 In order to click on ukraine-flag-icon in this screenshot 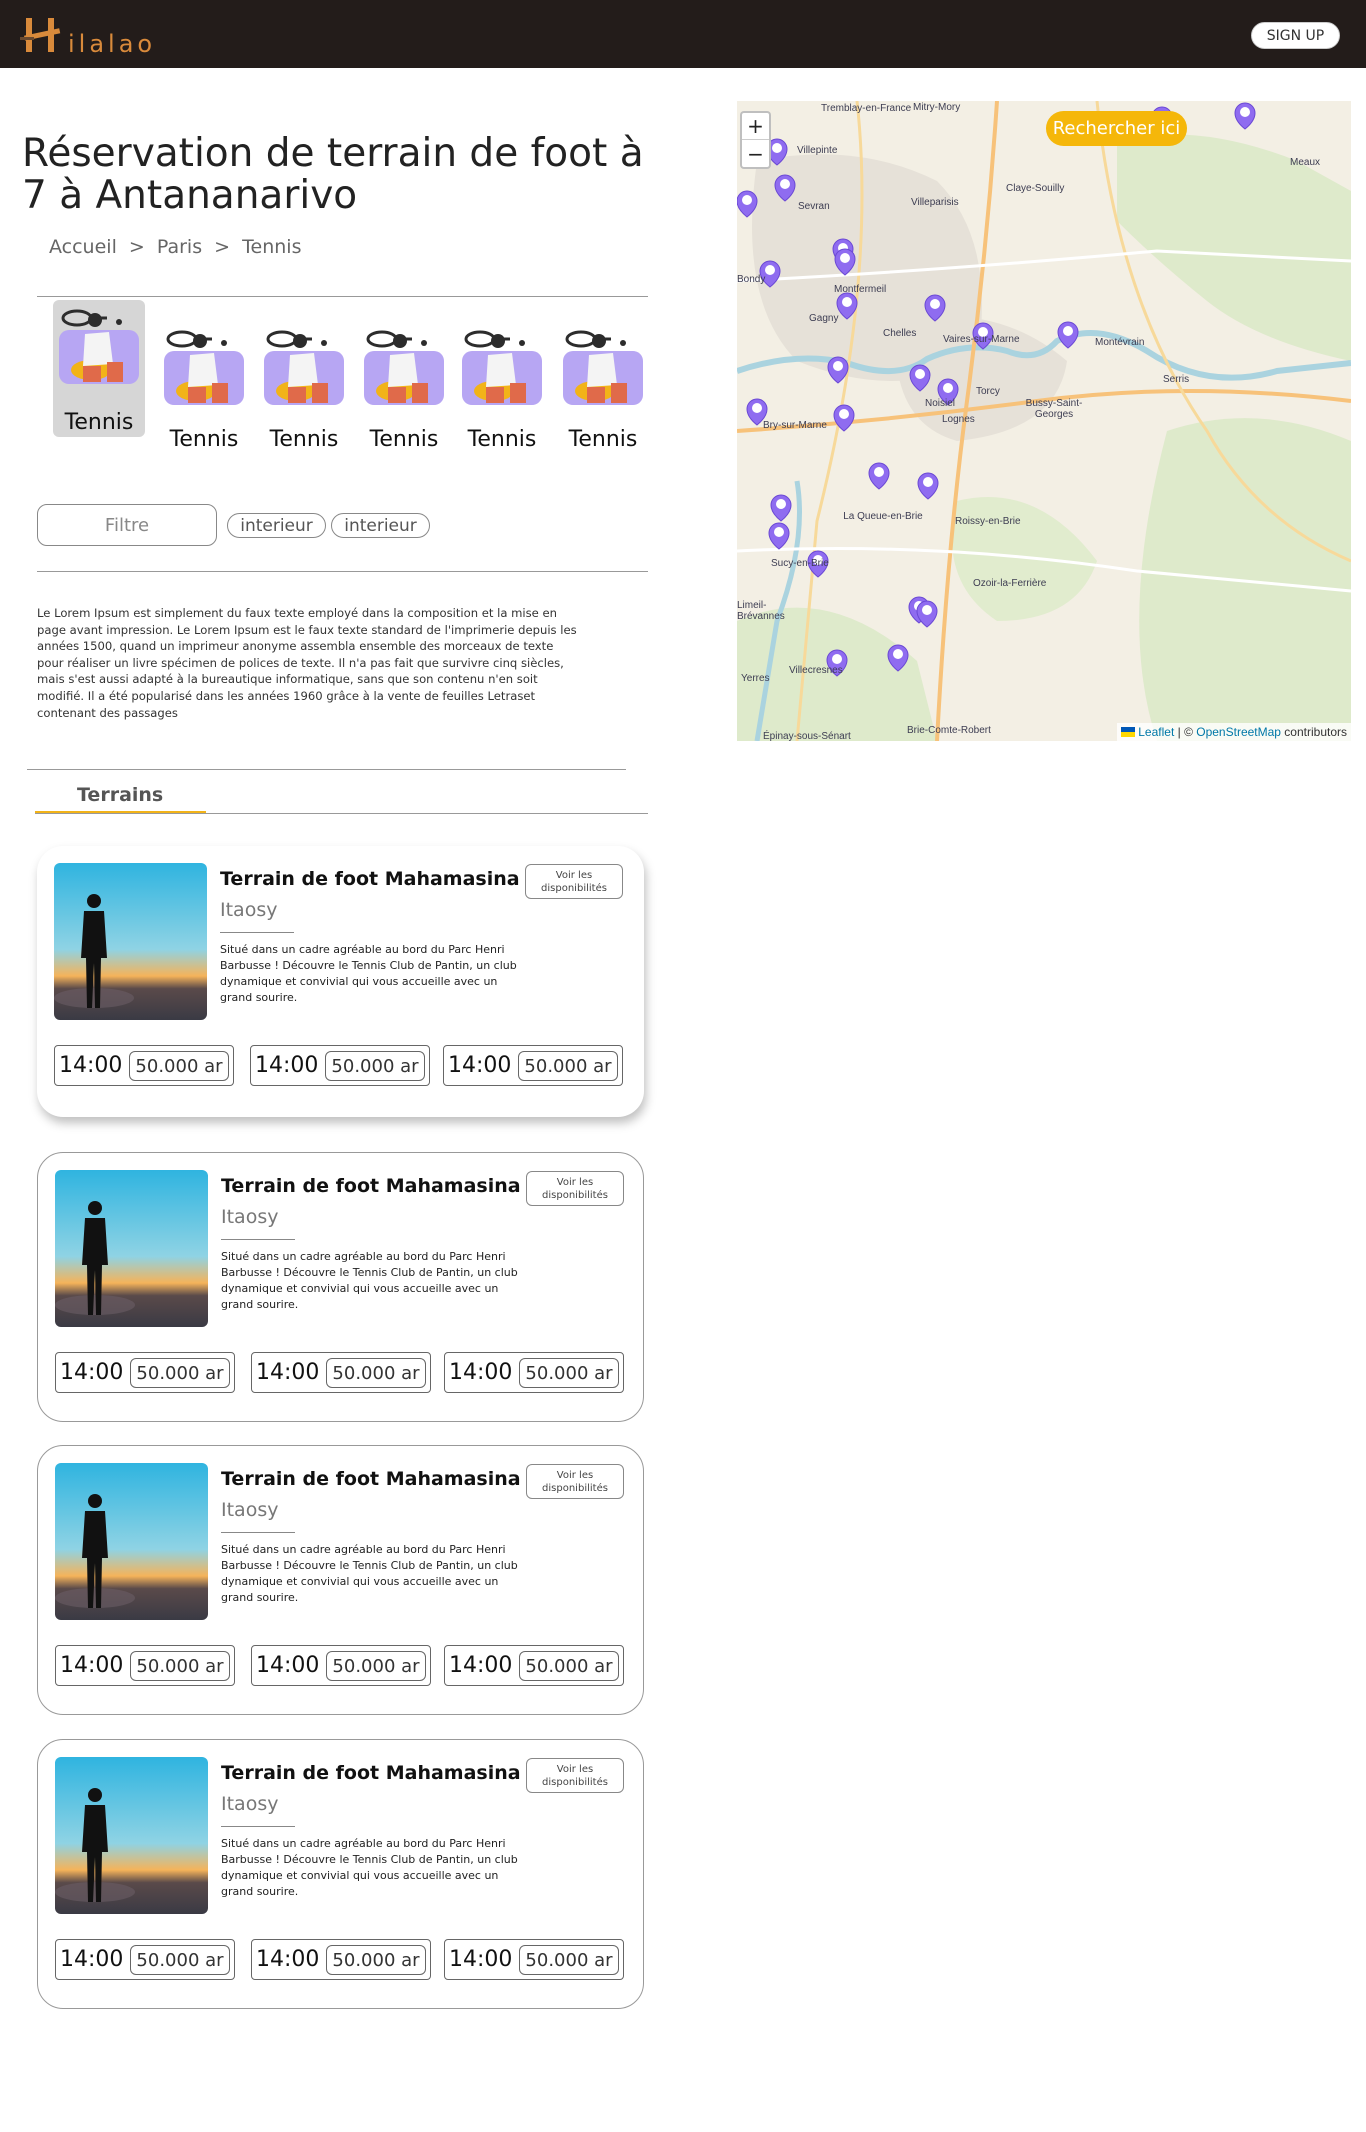, I will do `click(1127, 732)`.